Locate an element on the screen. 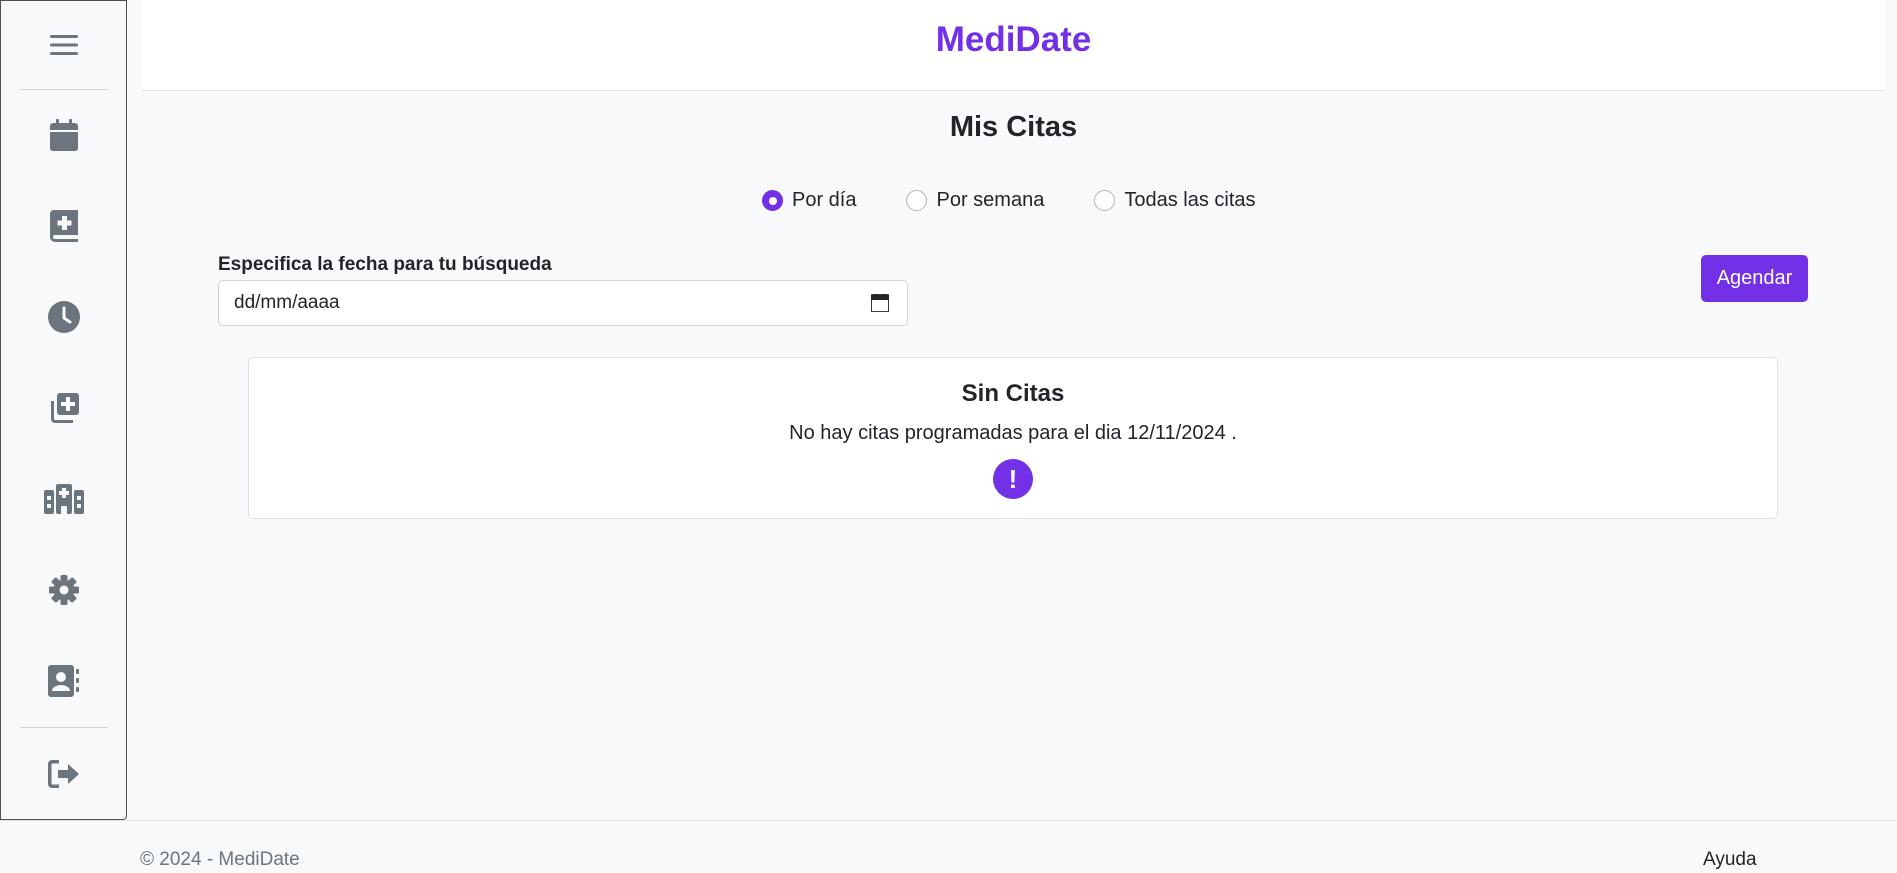  clock-icon is located at coordinates (63, 317).